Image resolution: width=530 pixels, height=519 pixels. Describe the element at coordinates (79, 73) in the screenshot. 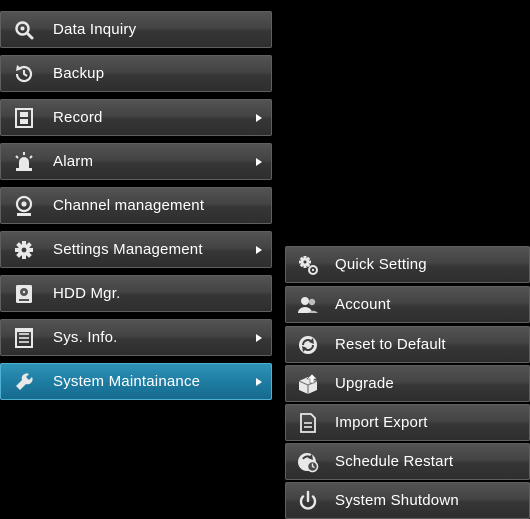

I see `menu-item-label: Backup` at that location.